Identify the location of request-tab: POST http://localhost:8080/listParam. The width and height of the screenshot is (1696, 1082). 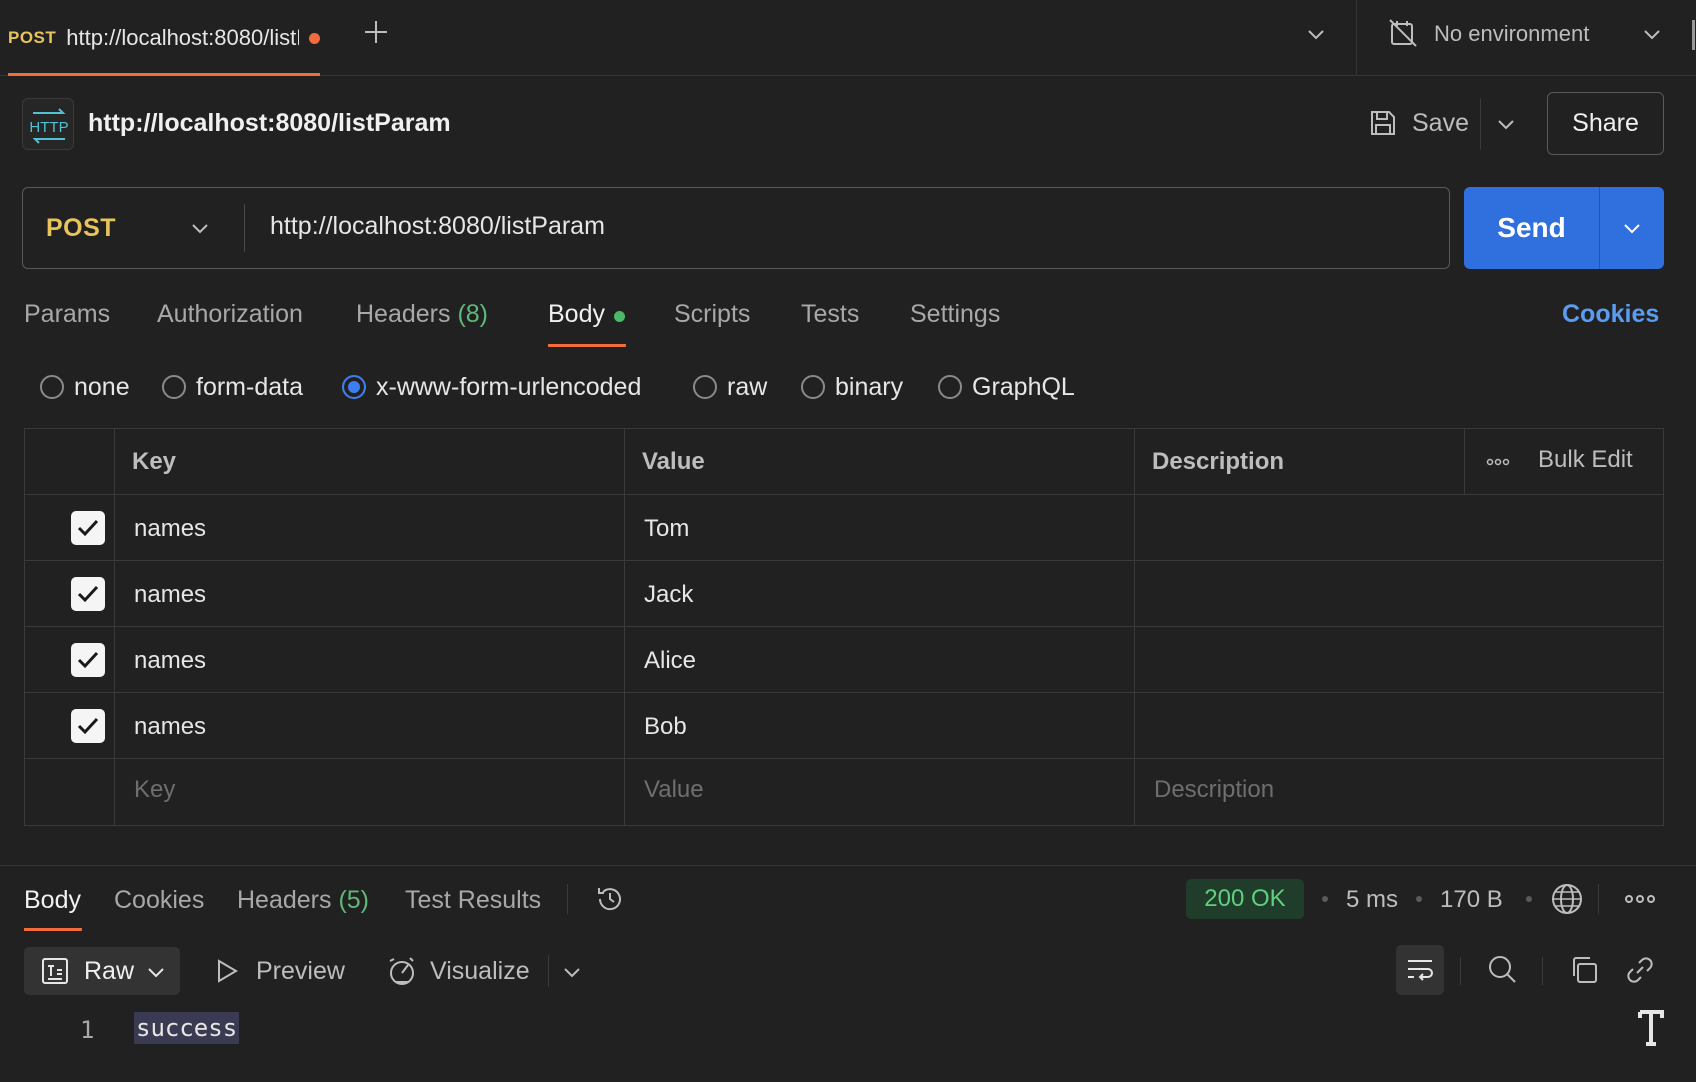
(164, 38).